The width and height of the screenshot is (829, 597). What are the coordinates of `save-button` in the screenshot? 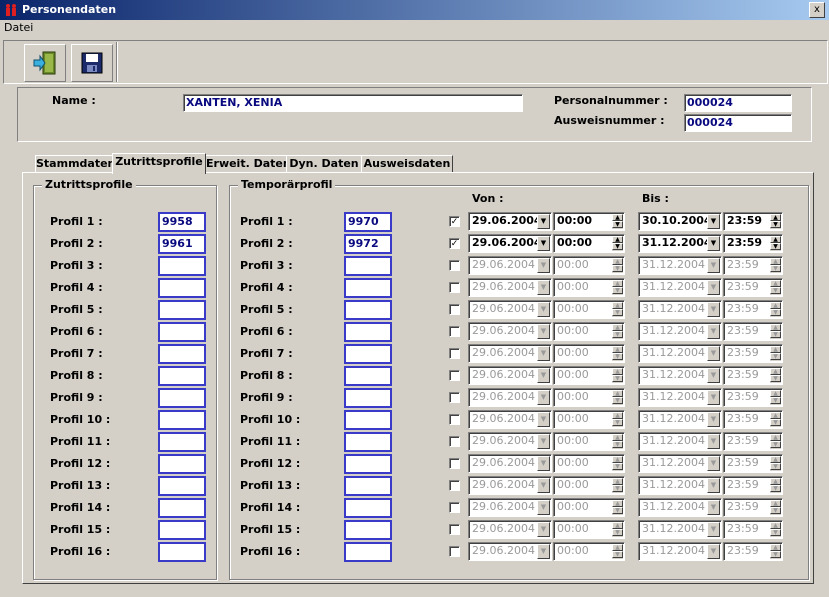 It's located at (92, 63).